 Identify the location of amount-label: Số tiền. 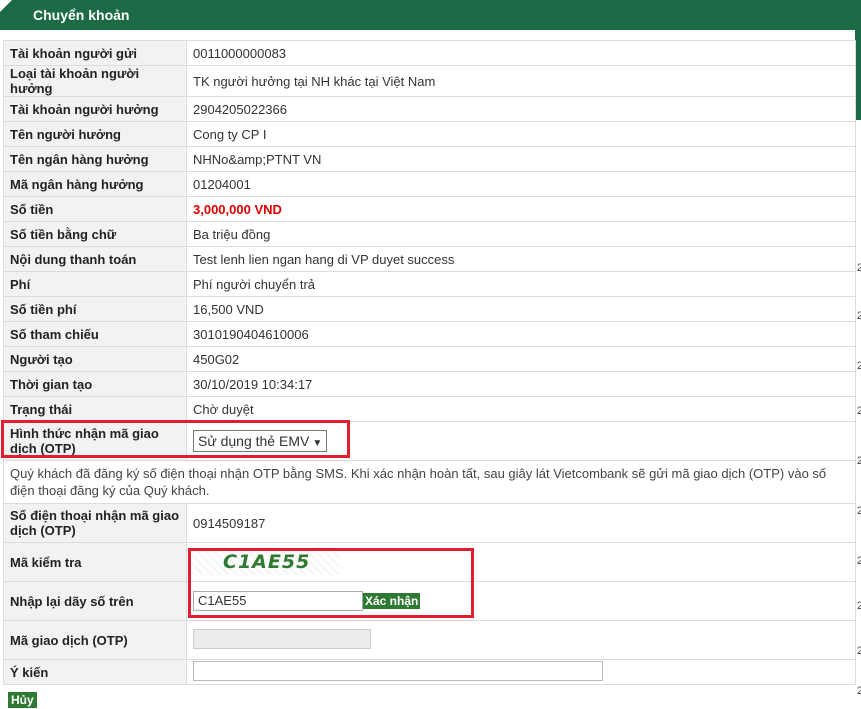
(95, 209).